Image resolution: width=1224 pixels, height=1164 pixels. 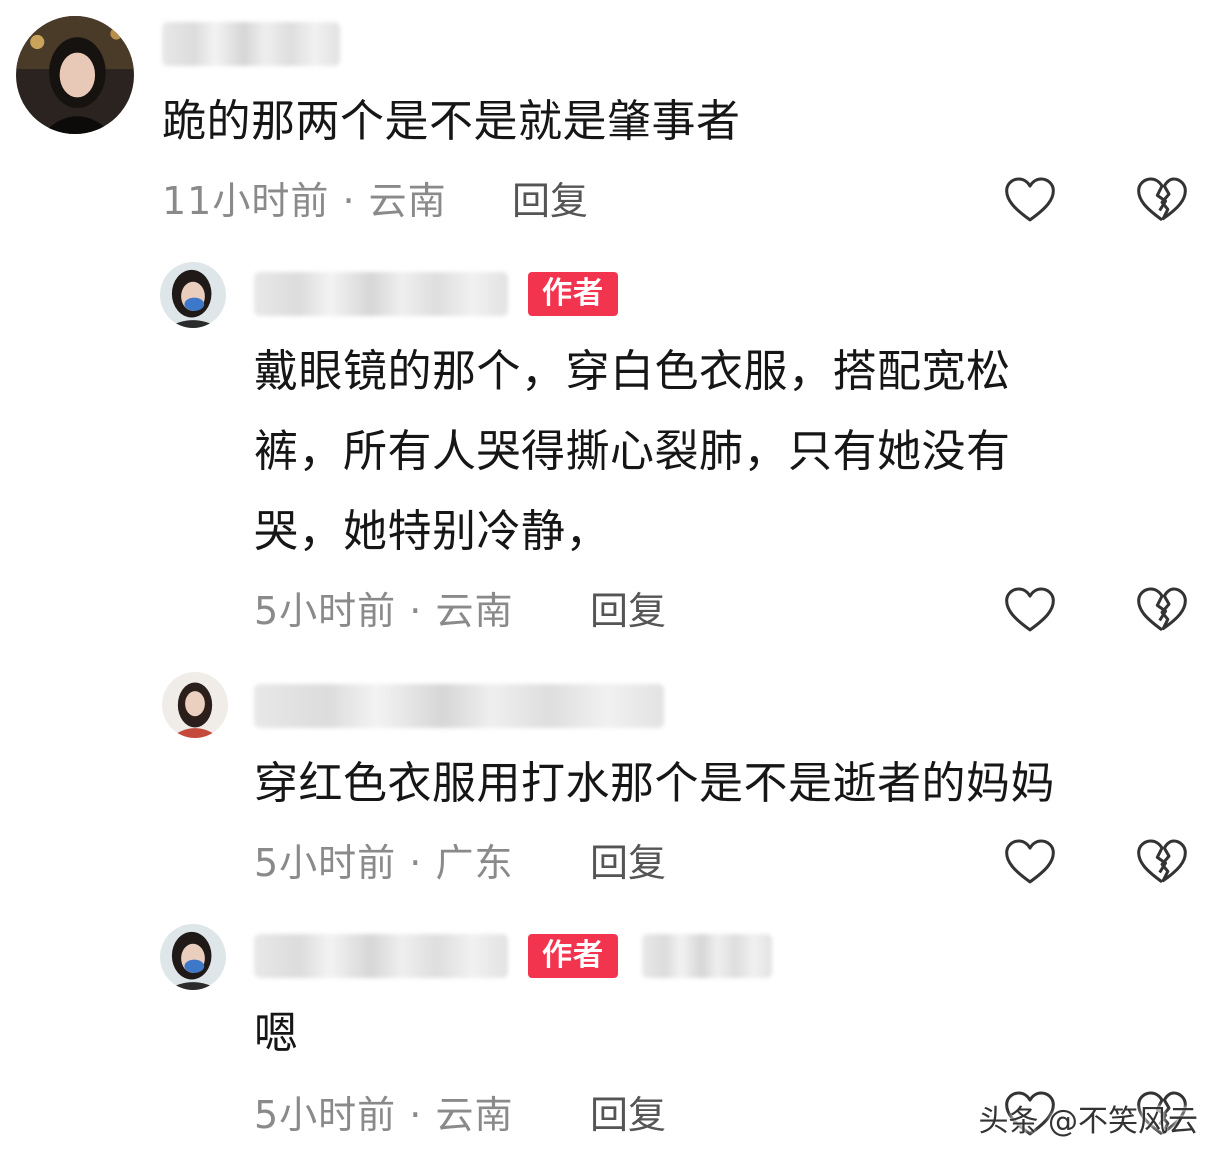 I want to click on comment-location: 广东, so click(x=474, y=863).